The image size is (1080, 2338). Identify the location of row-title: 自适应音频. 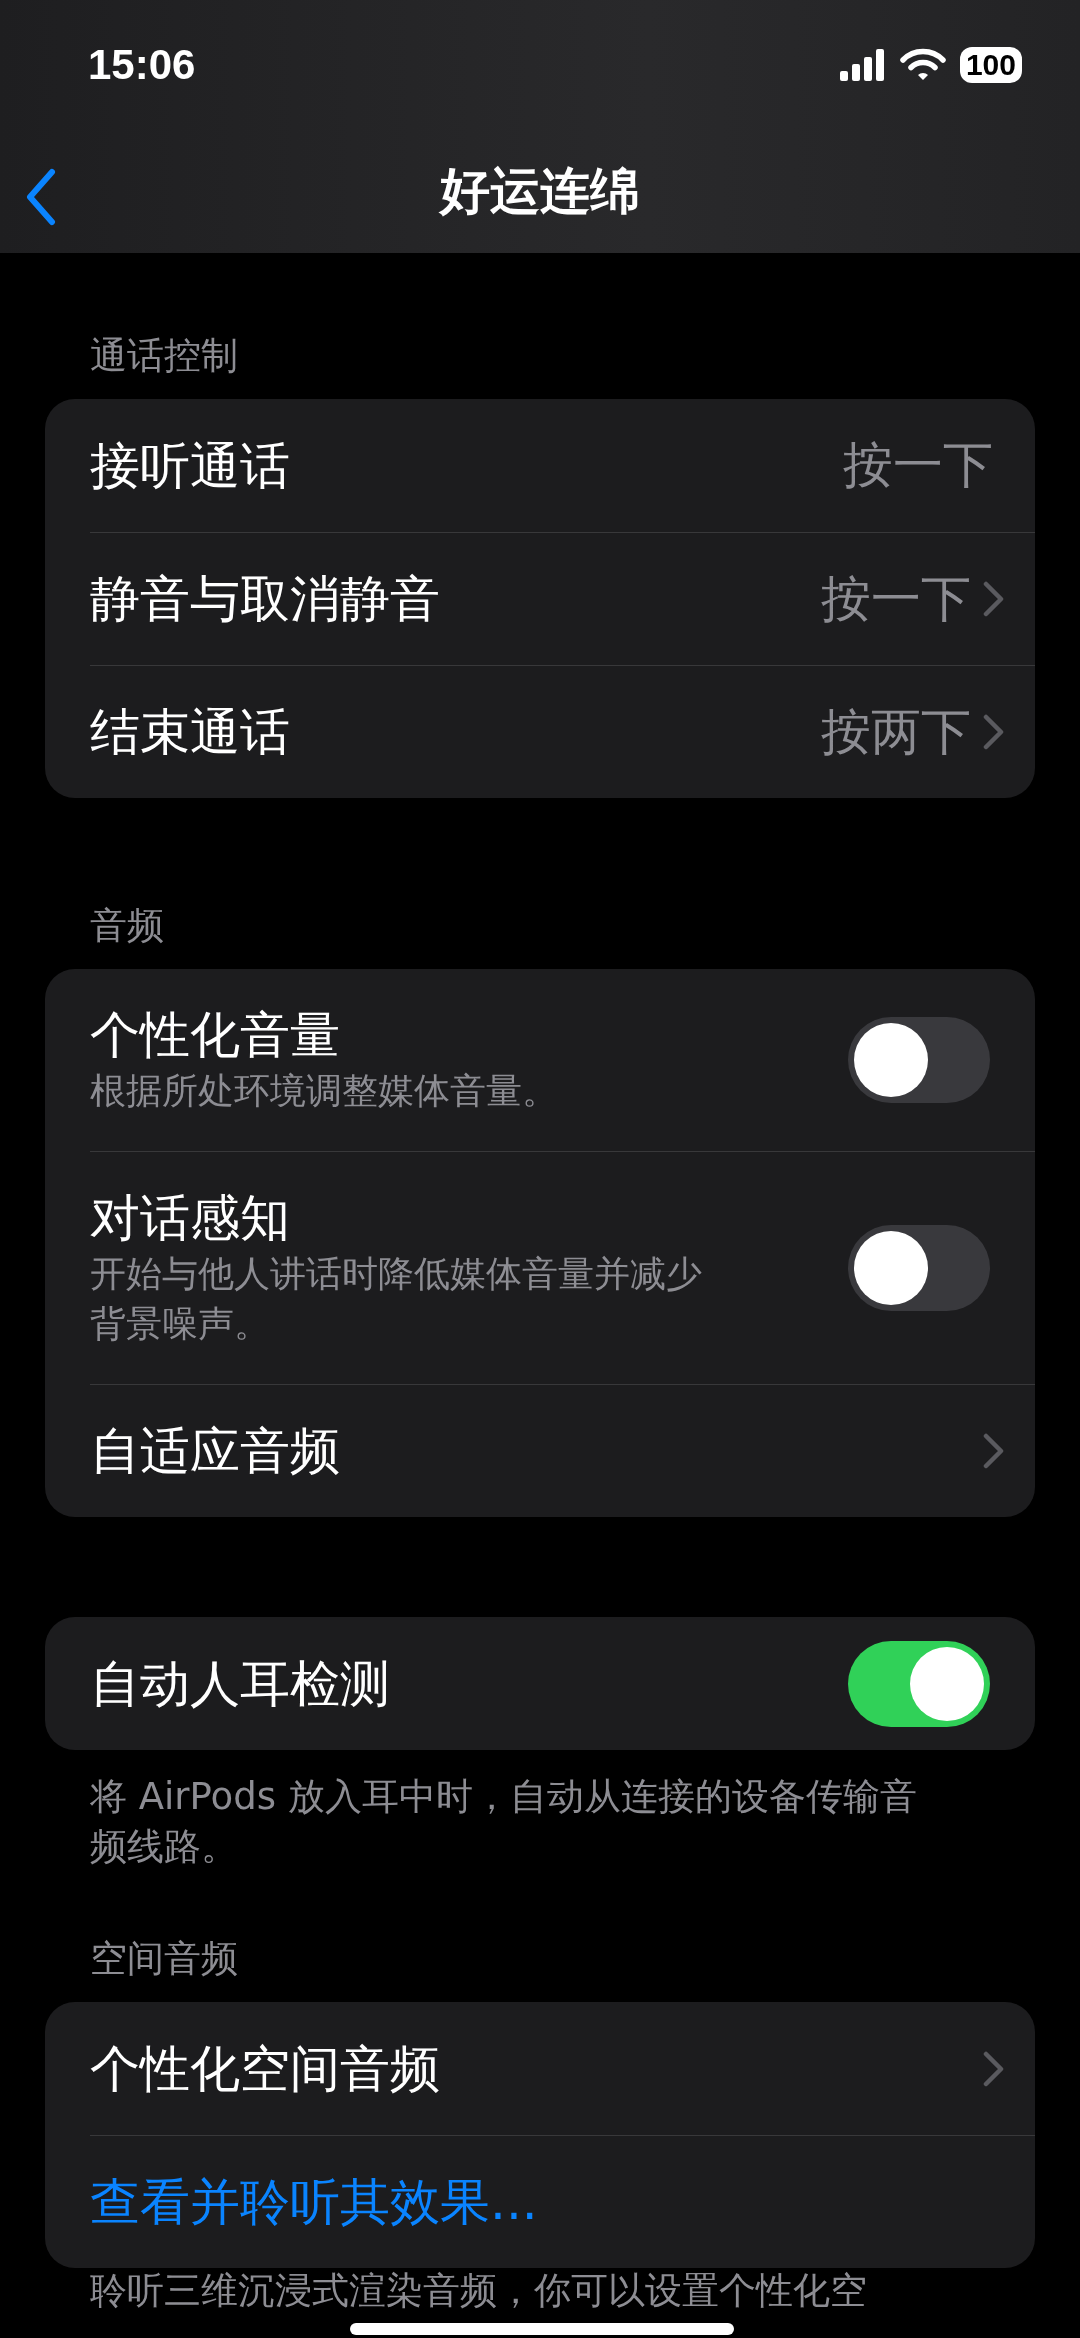
(215, 1451).